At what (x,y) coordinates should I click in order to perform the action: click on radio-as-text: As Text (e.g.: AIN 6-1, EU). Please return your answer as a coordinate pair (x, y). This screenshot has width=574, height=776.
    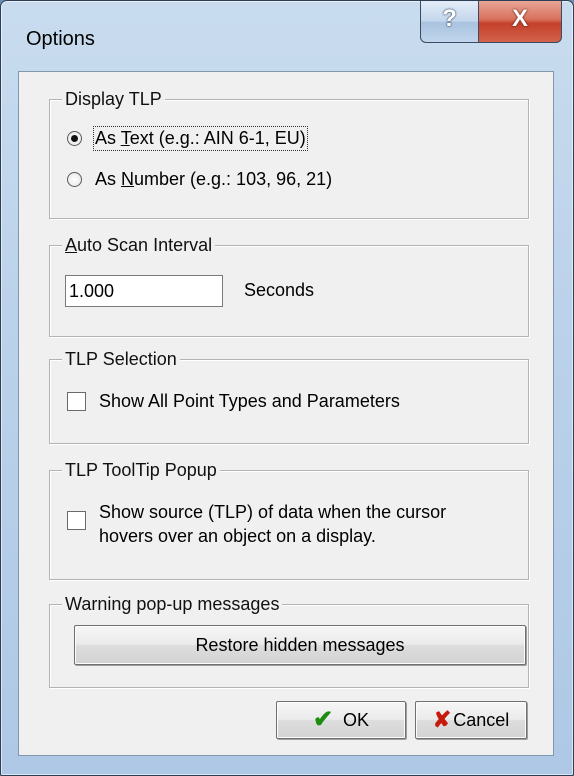
    Looking at the image, I should click on (187, 138).